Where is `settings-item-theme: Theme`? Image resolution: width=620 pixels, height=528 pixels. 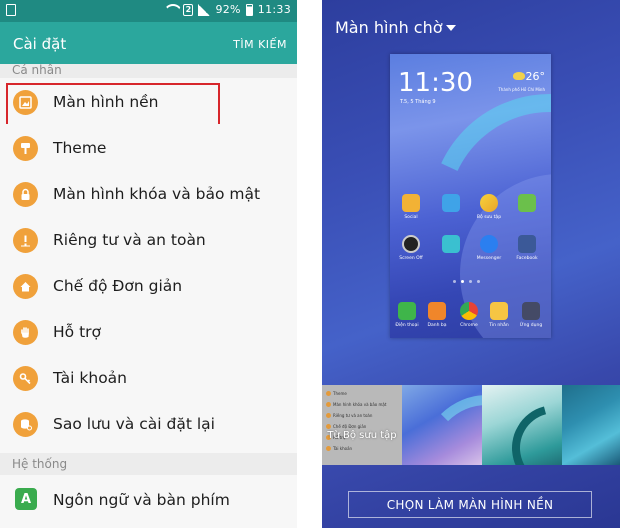
settings-item-theme: Theme is located at coordinates (148, 147).